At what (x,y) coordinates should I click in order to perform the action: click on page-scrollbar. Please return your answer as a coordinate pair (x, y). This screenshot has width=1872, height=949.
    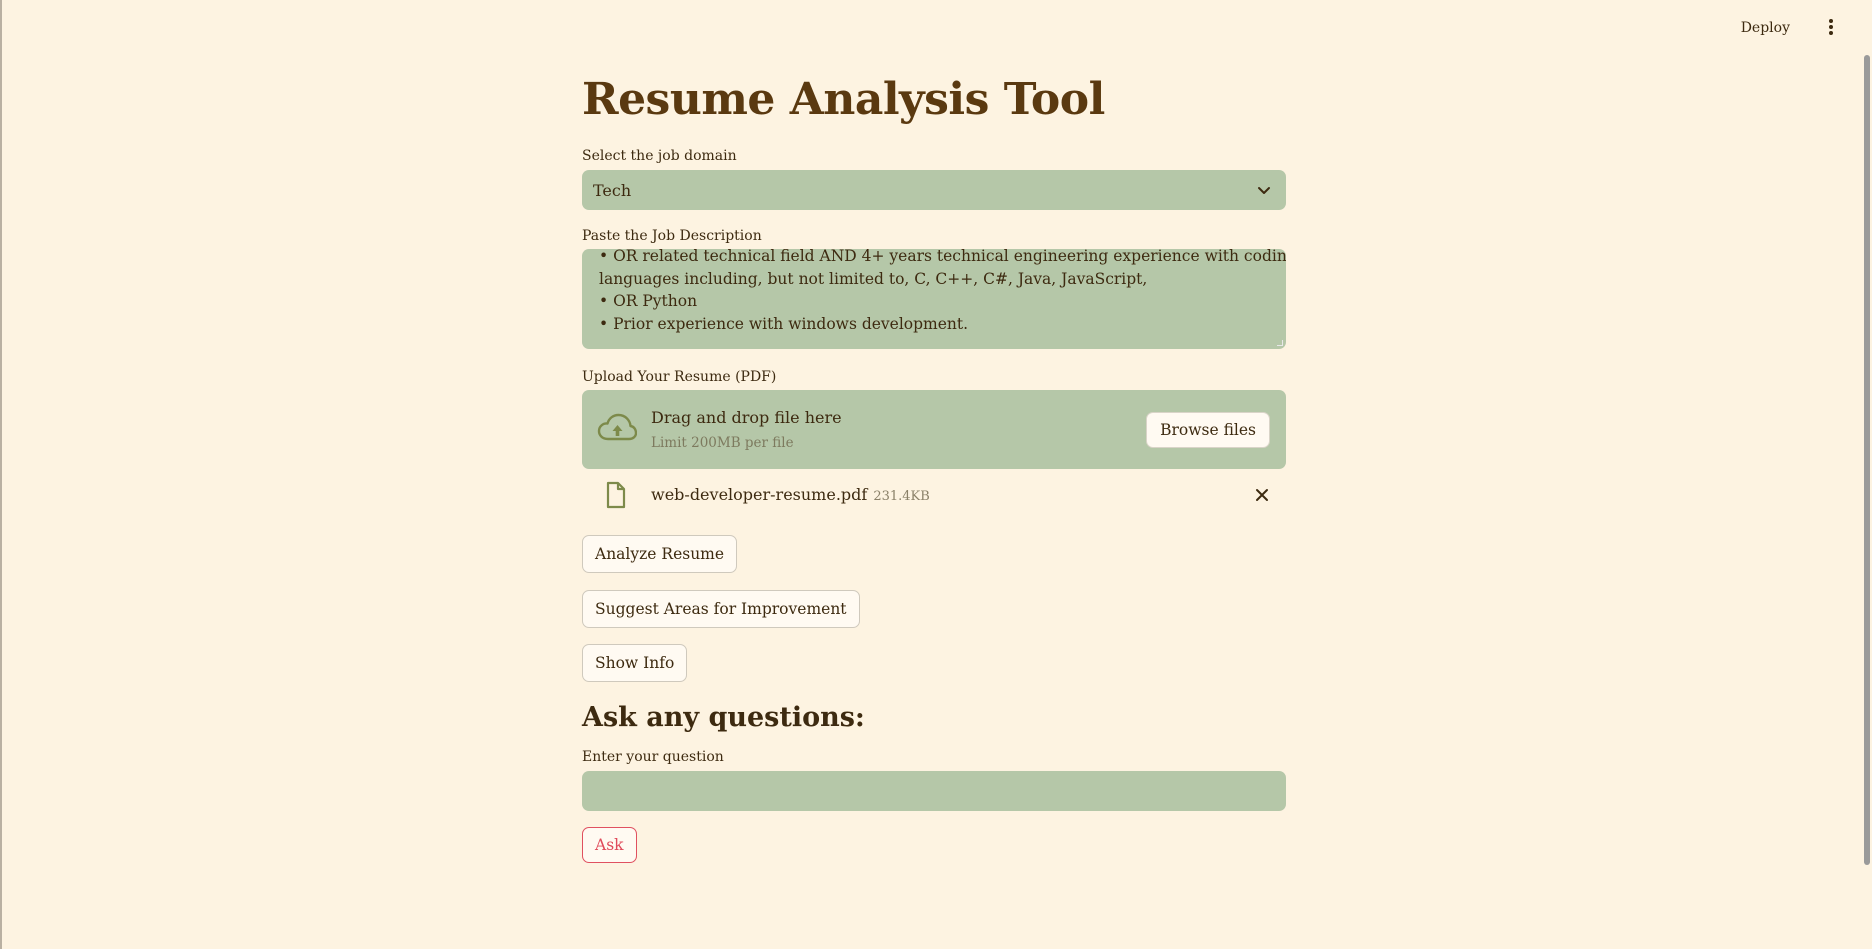
    Looking at the image, I should click on (1867, 460).